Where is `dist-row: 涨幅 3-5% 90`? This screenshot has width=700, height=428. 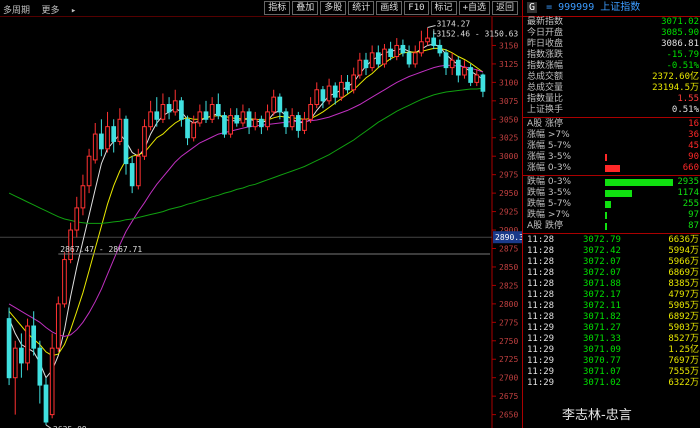 dist-row: 涨幅 3-5% 90 is located at coordinates (611, 157).